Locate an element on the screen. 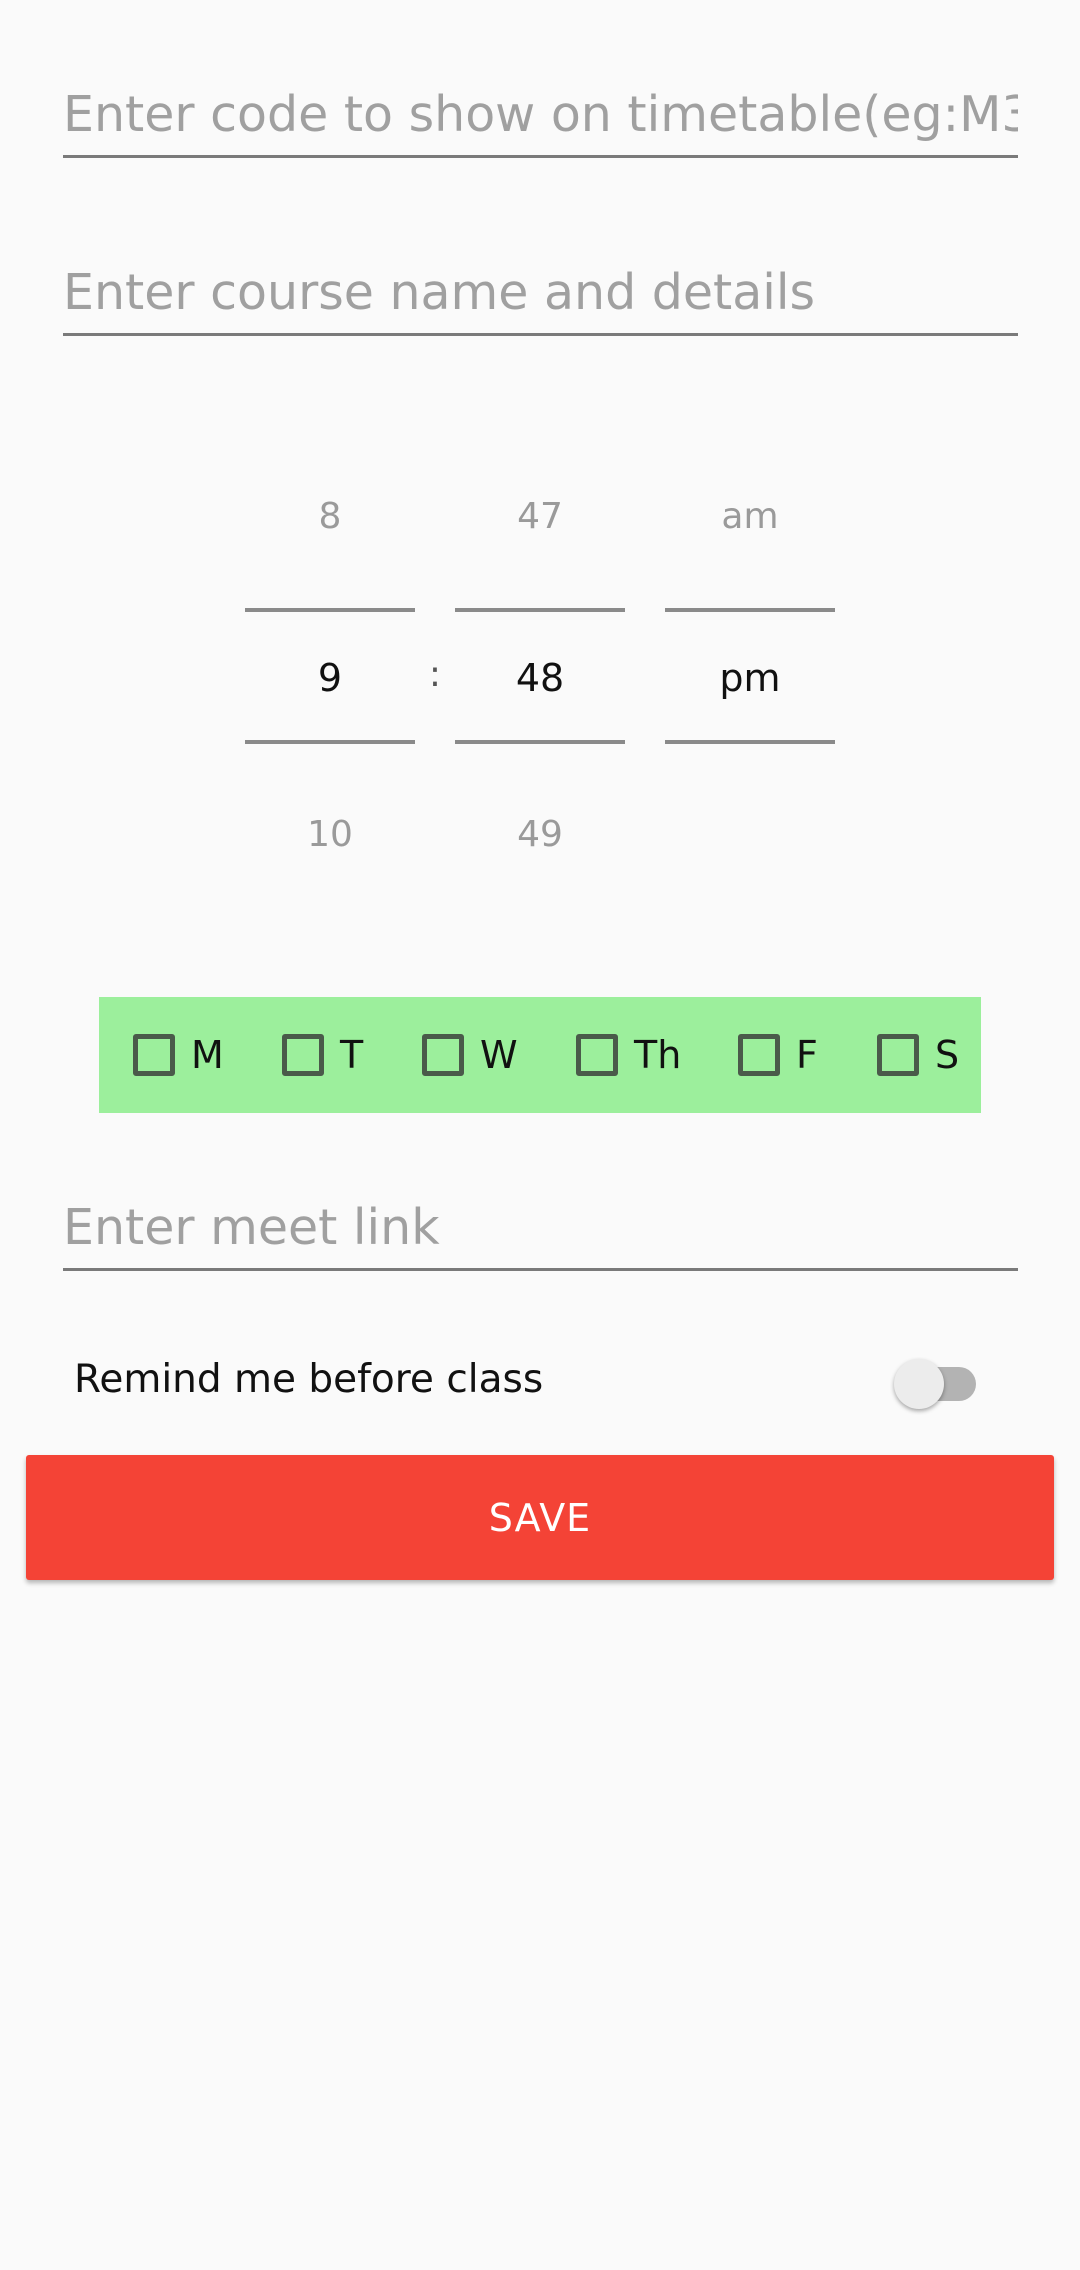  minute-selected-value: 48 is located at coordinates (540, 678).